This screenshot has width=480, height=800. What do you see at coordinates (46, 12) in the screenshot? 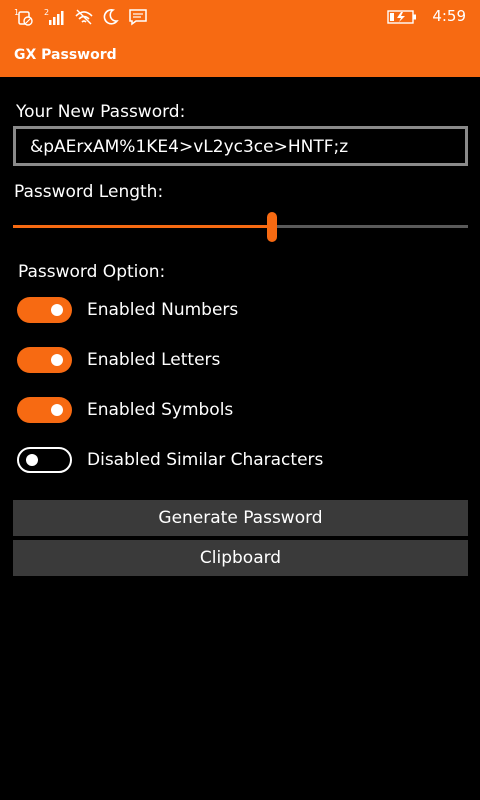
I see `svg-text: 2` at bounding box center [46, 12].